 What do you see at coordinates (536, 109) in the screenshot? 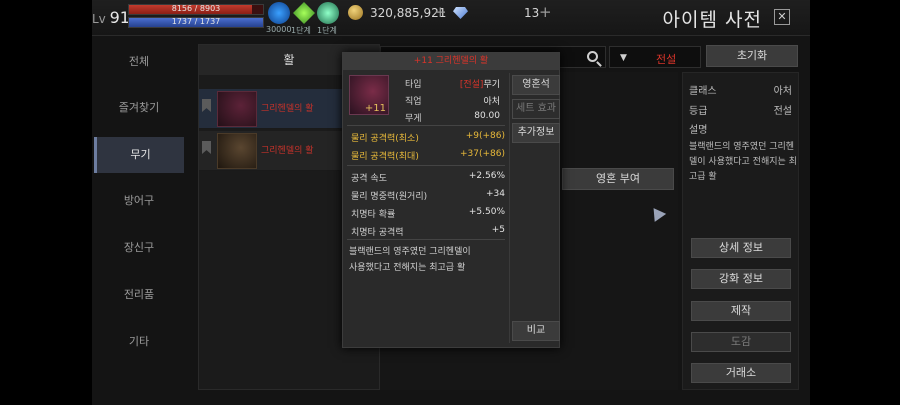
I see `set-effect-button: 세트 효과` at bounding box center [536, 109].